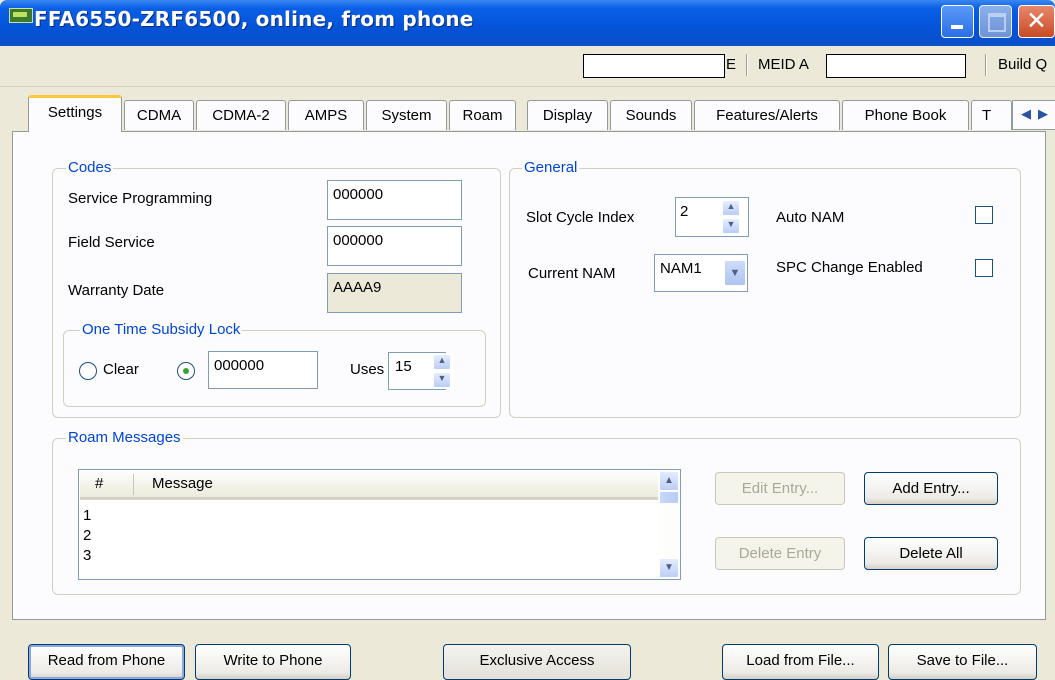  I want to click on slot-cycle-index-value: 2, so click(684, 211).